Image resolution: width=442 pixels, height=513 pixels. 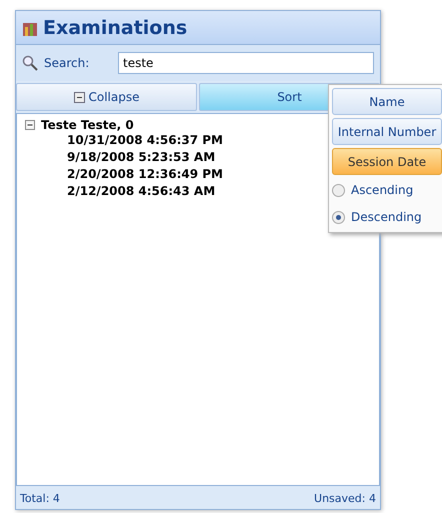 What do you see at coordinates (387, 161) in the screenshot?
I see `sort-field-button: Session Date` at bounding box center [387, 161].